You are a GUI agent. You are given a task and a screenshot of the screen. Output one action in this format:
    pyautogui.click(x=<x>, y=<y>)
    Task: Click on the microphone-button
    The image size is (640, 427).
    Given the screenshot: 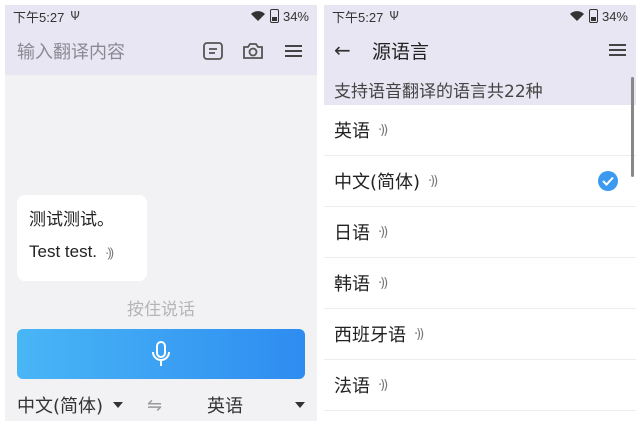 What is the action you would take?
    pyautogui.click(x=161, y=354)
    